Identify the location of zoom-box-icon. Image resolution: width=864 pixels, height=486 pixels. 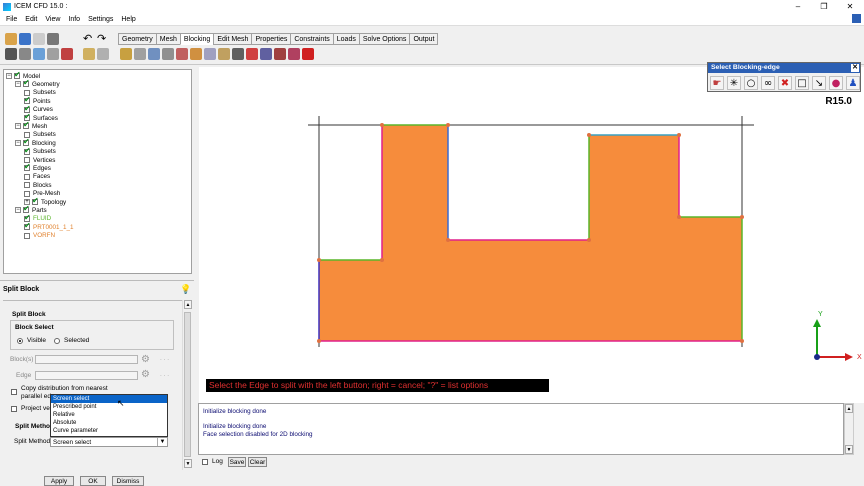
(39, 54).